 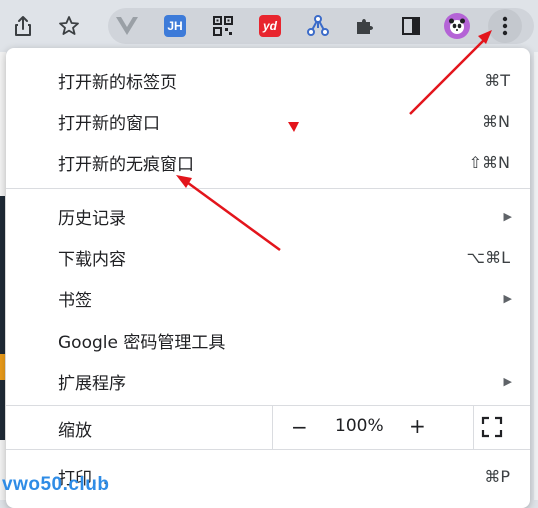 I want to click on graph-extension-icon, so click(x=318, y=26).